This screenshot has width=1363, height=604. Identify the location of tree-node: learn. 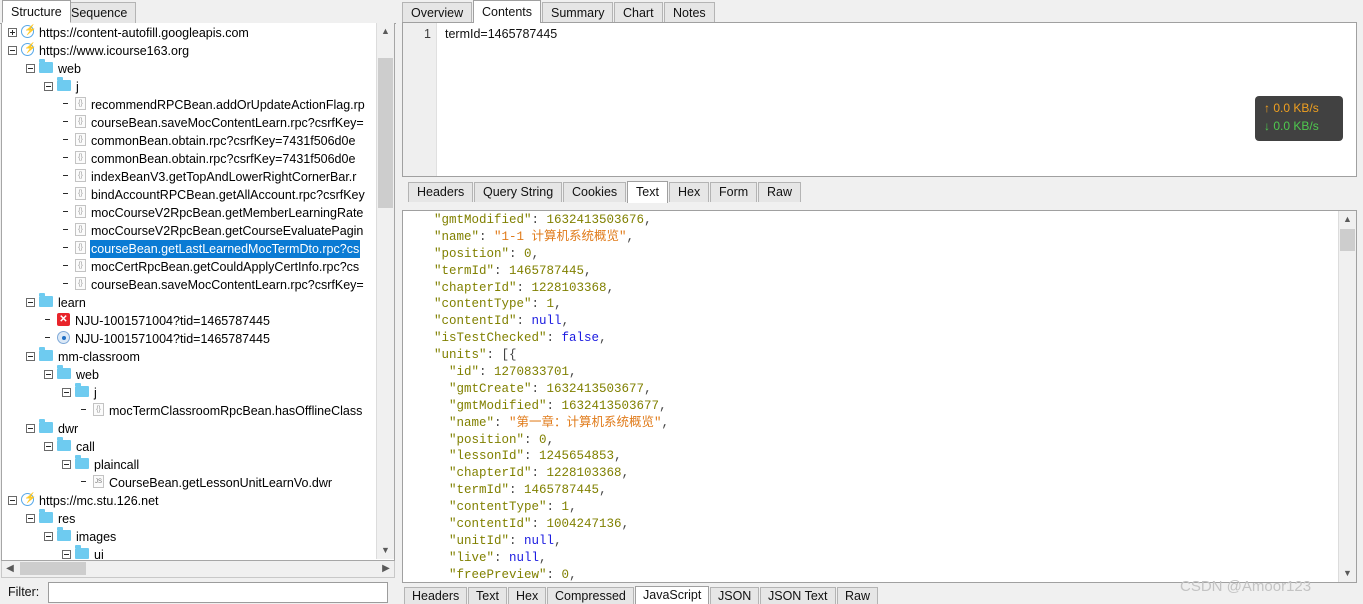
(190, 302).